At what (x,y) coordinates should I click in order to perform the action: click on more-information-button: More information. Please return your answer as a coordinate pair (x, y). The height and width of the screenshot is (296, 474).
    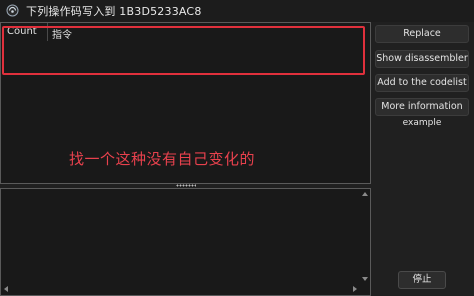
    Looking at the image, I should click on (422, 107).